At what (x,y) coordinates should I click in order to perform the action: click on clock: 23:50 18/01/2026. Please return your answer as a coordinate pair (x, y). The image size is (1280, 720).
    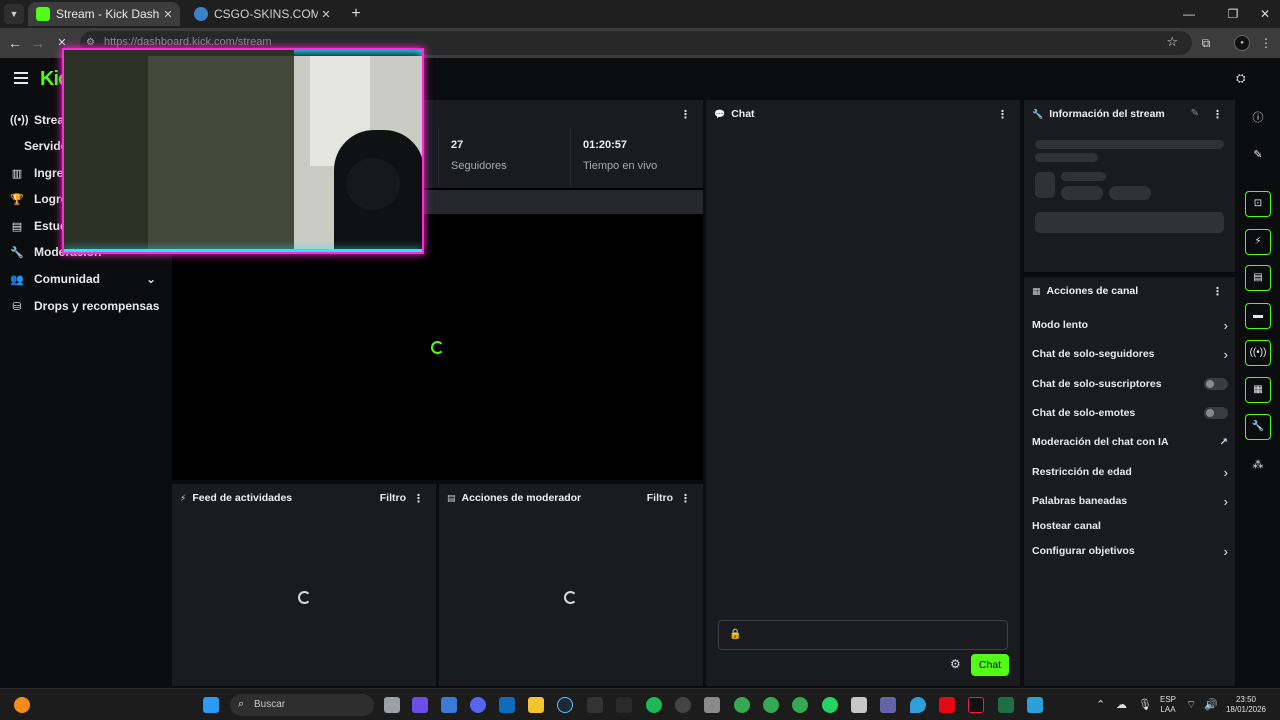
    Looking at the image, I should click on (1246, 705).